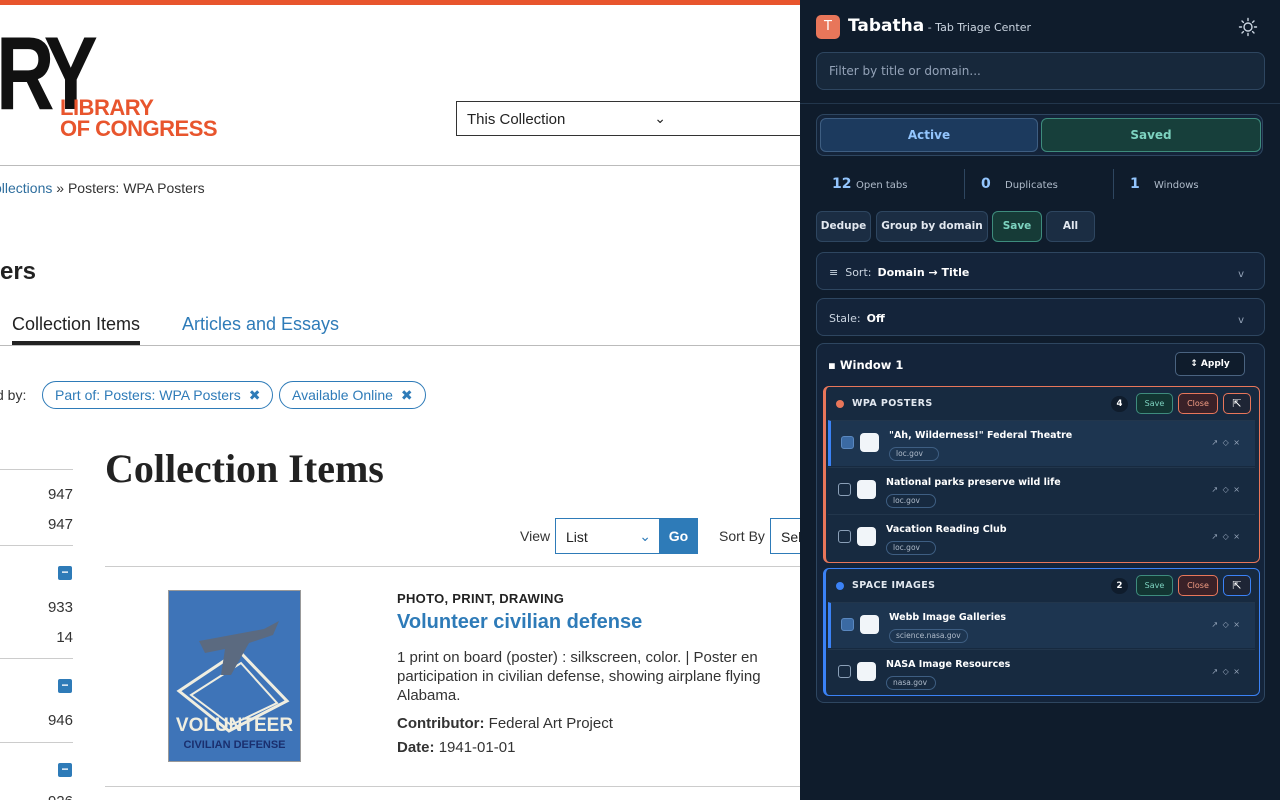 This screenshot has height=800, width=1280. Describe the element at coordinates (158, 395) in the screenshot. I see `filter-chip-part-of: Part of: Posters: WPA Posters ✖` at that location.